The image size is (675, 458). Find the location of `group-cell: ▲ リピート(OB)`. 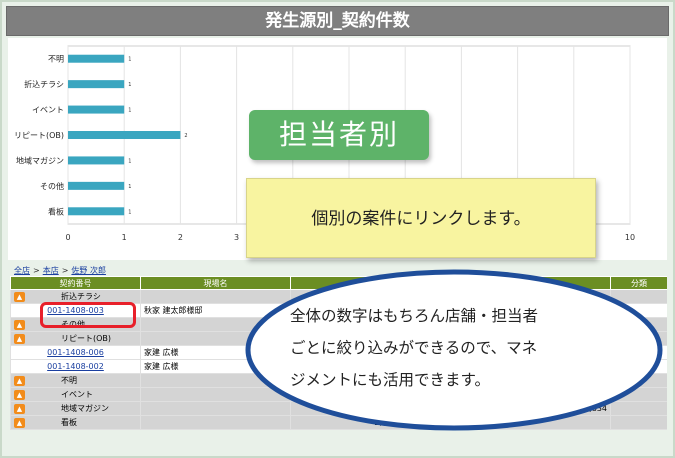

group-cell: ▲ リピート(OB) is located at coordinates (75, 338).